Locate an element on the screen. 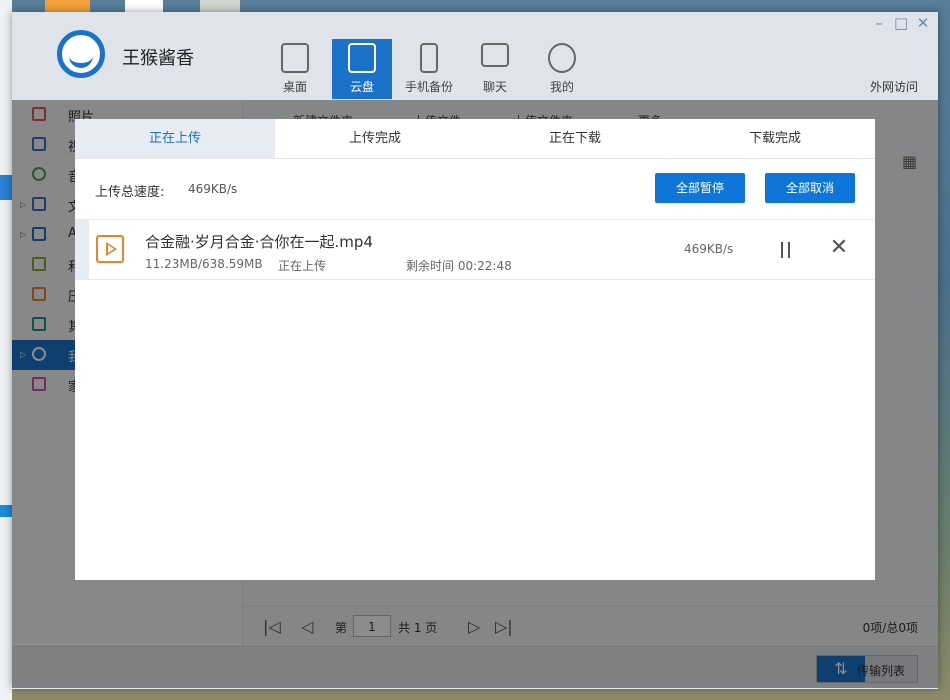  total-speed-label: 上传总速度: is located at coordinates (130, 192).